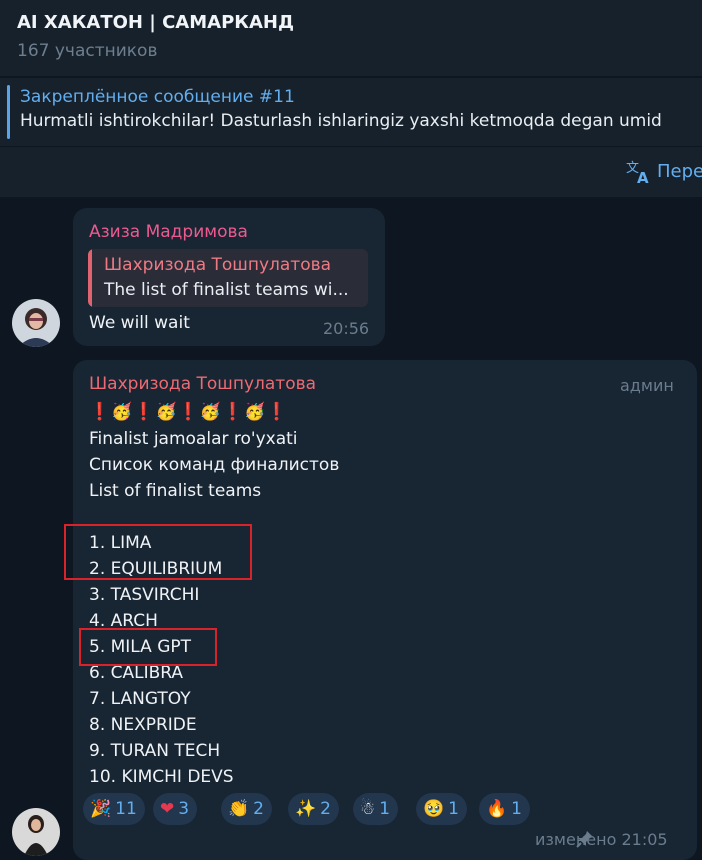 The height and width of the screenshot is (860, 702). What do you see at coordinates (218, 265) in the screenshot?
I see `reply-sender: Шахризода Тошпулатова` at bounding box center [218, 265].